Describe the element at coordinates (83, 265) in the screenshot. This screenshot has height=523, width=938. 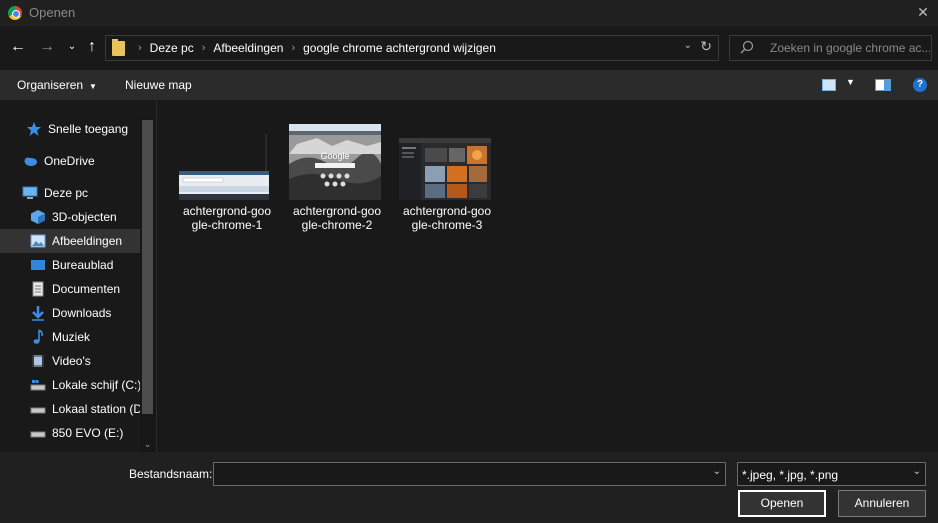
I see `sidebar-item-label: Bureaublad` at that location.